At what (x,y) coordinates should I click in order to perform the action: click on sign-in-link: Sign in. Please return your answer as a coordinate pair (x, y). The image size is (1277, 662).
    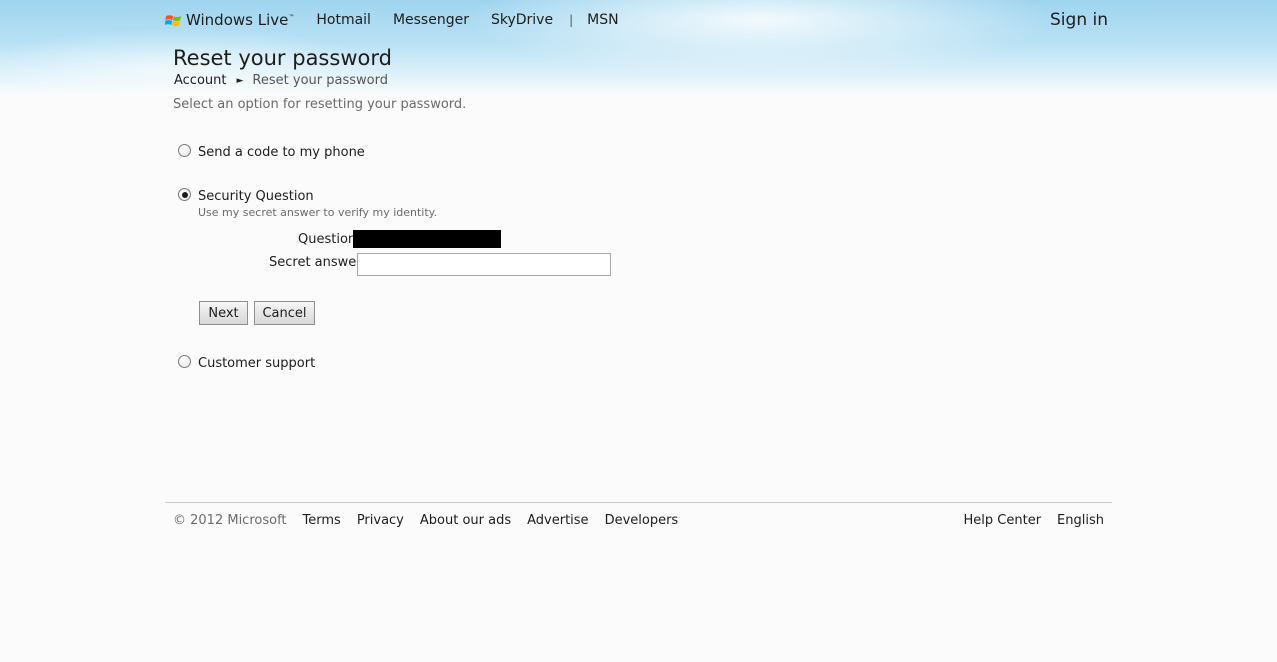
    Looking at the image, I should click on (1079, 20).